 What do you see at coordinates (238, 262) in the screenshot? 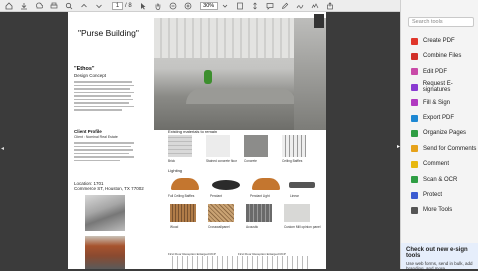
I see `floor-plan-drawings` at bounding box center [238, 262].